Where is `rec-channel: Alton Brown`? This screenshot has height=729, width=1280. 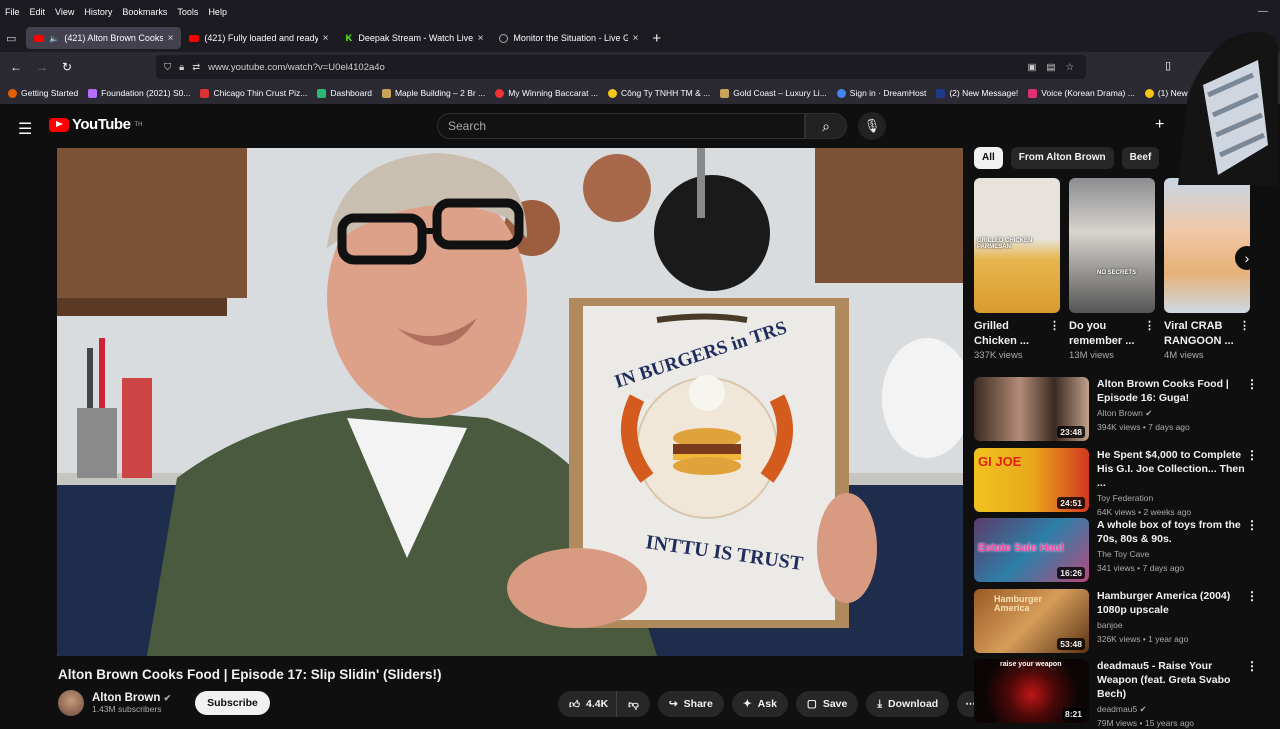 rec-channel: Alton Brown is located at coordinates (1120, 413).